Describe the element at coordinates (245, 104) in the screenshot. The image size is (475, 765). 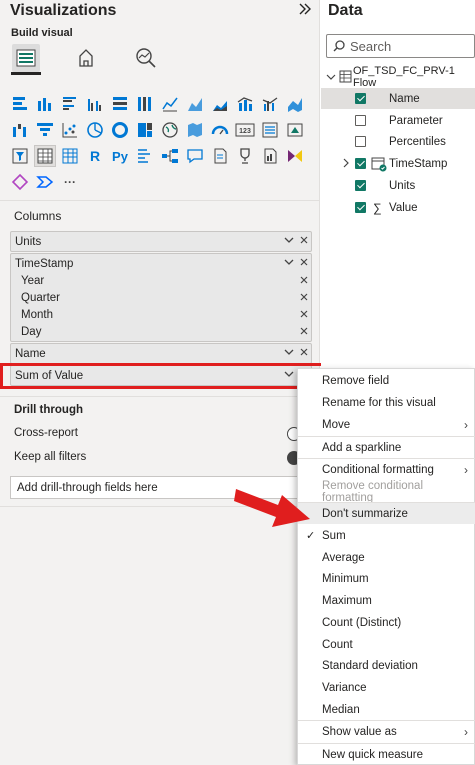
I see `line-and-stacked-column-icon` at that location.